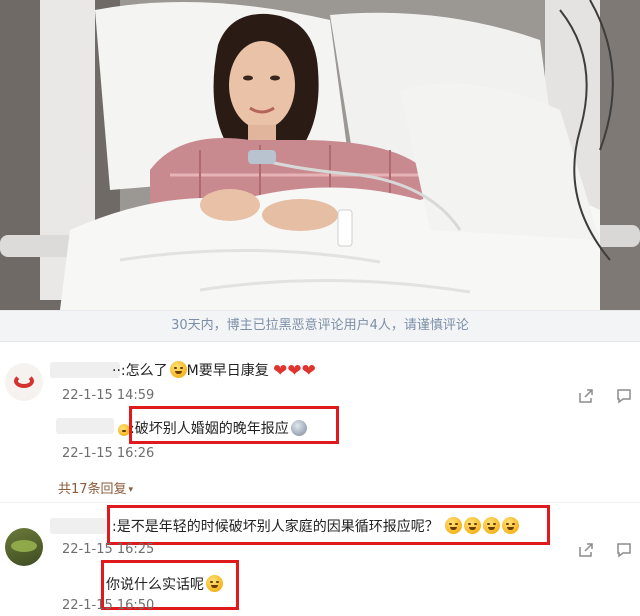 This screenshot has width=640, height=616. What do you see at coordinates (320, 326) in the screenshot?
I see `comment-policy-notice: 30天内，博主已拉黑恶意评论用户4人，请谨慎评论` at bounding box center [320, 326].